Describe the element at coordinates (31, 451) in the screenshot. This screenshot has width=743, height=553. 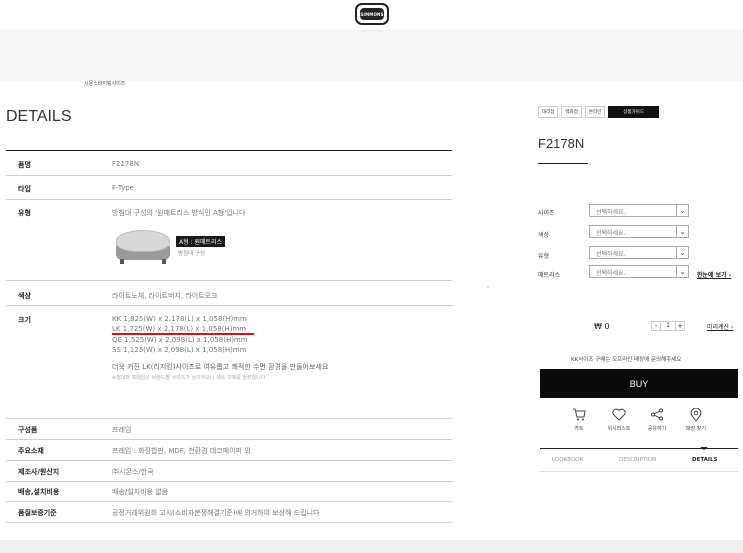
I see `row-label-material: 주요소재` at that location.